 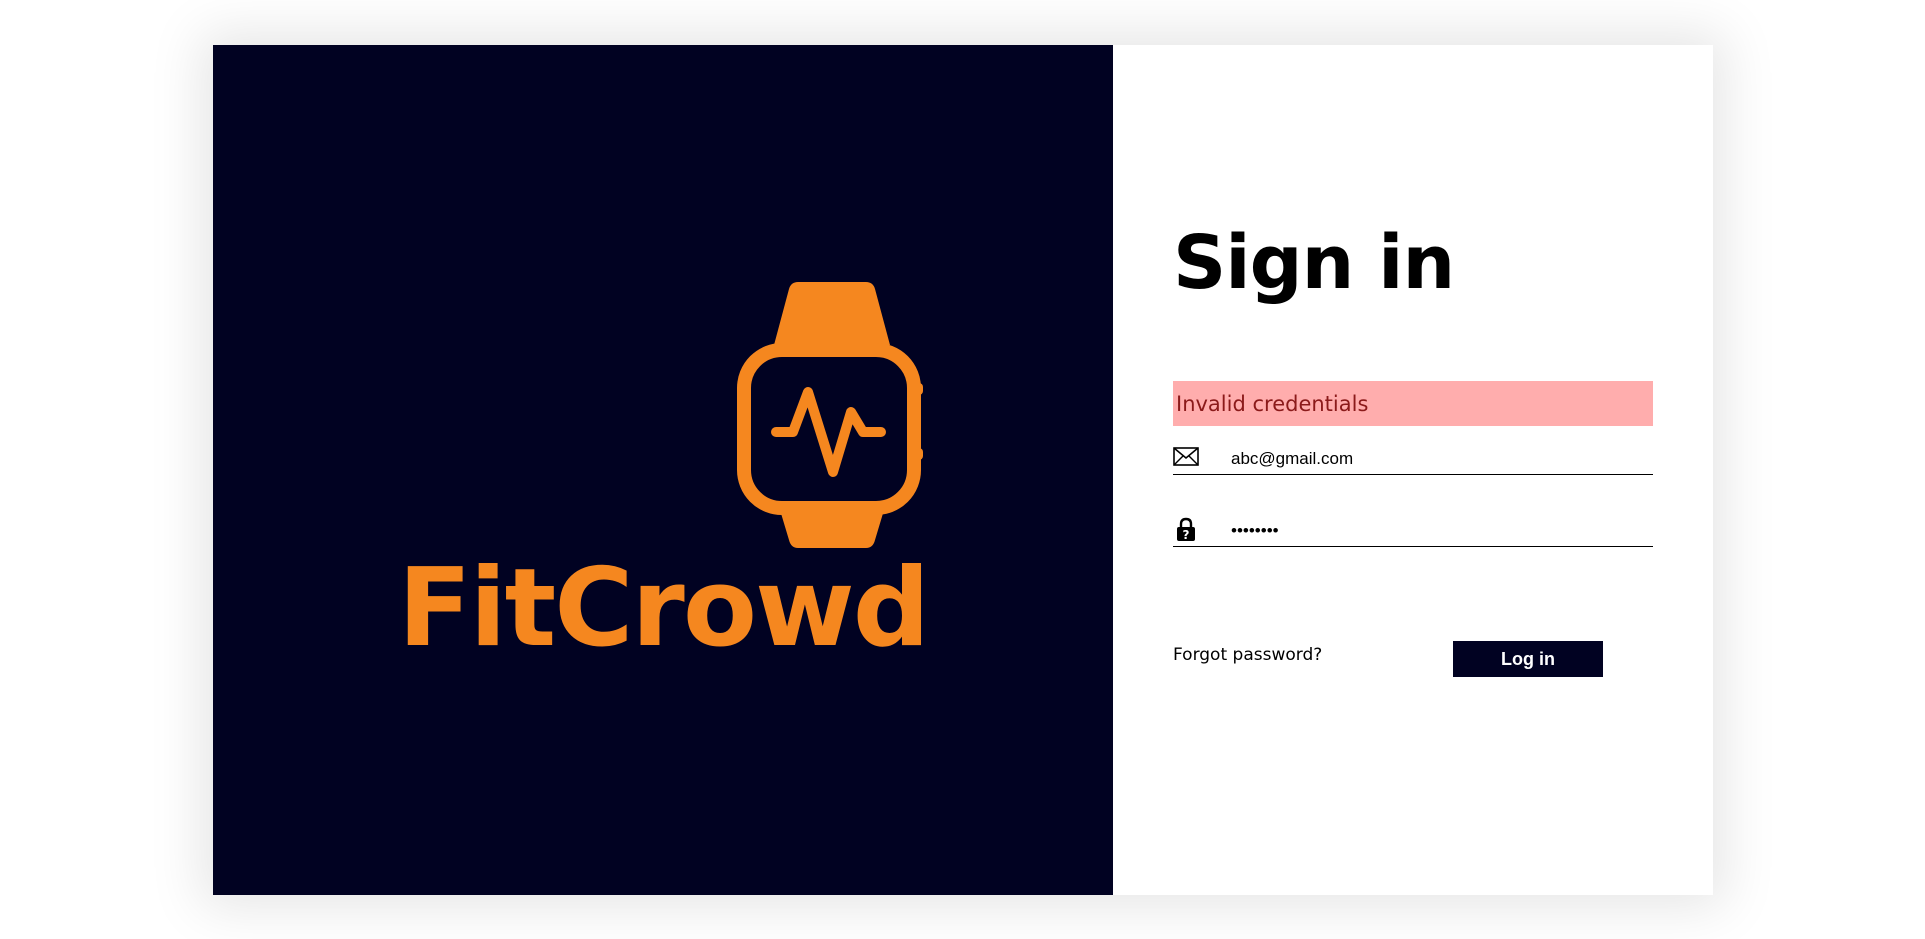 What do you see at coordinates (1186, 456) in the screenshot?
I see `envelope-icon` at bounding box center [1186, 456].